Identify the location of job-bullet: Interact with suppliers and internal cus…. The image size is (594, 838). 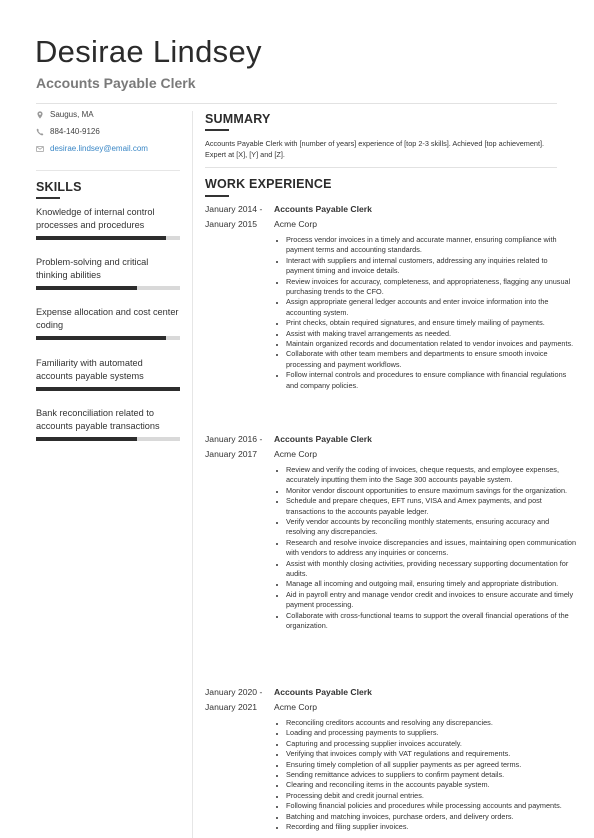
(431, 266).